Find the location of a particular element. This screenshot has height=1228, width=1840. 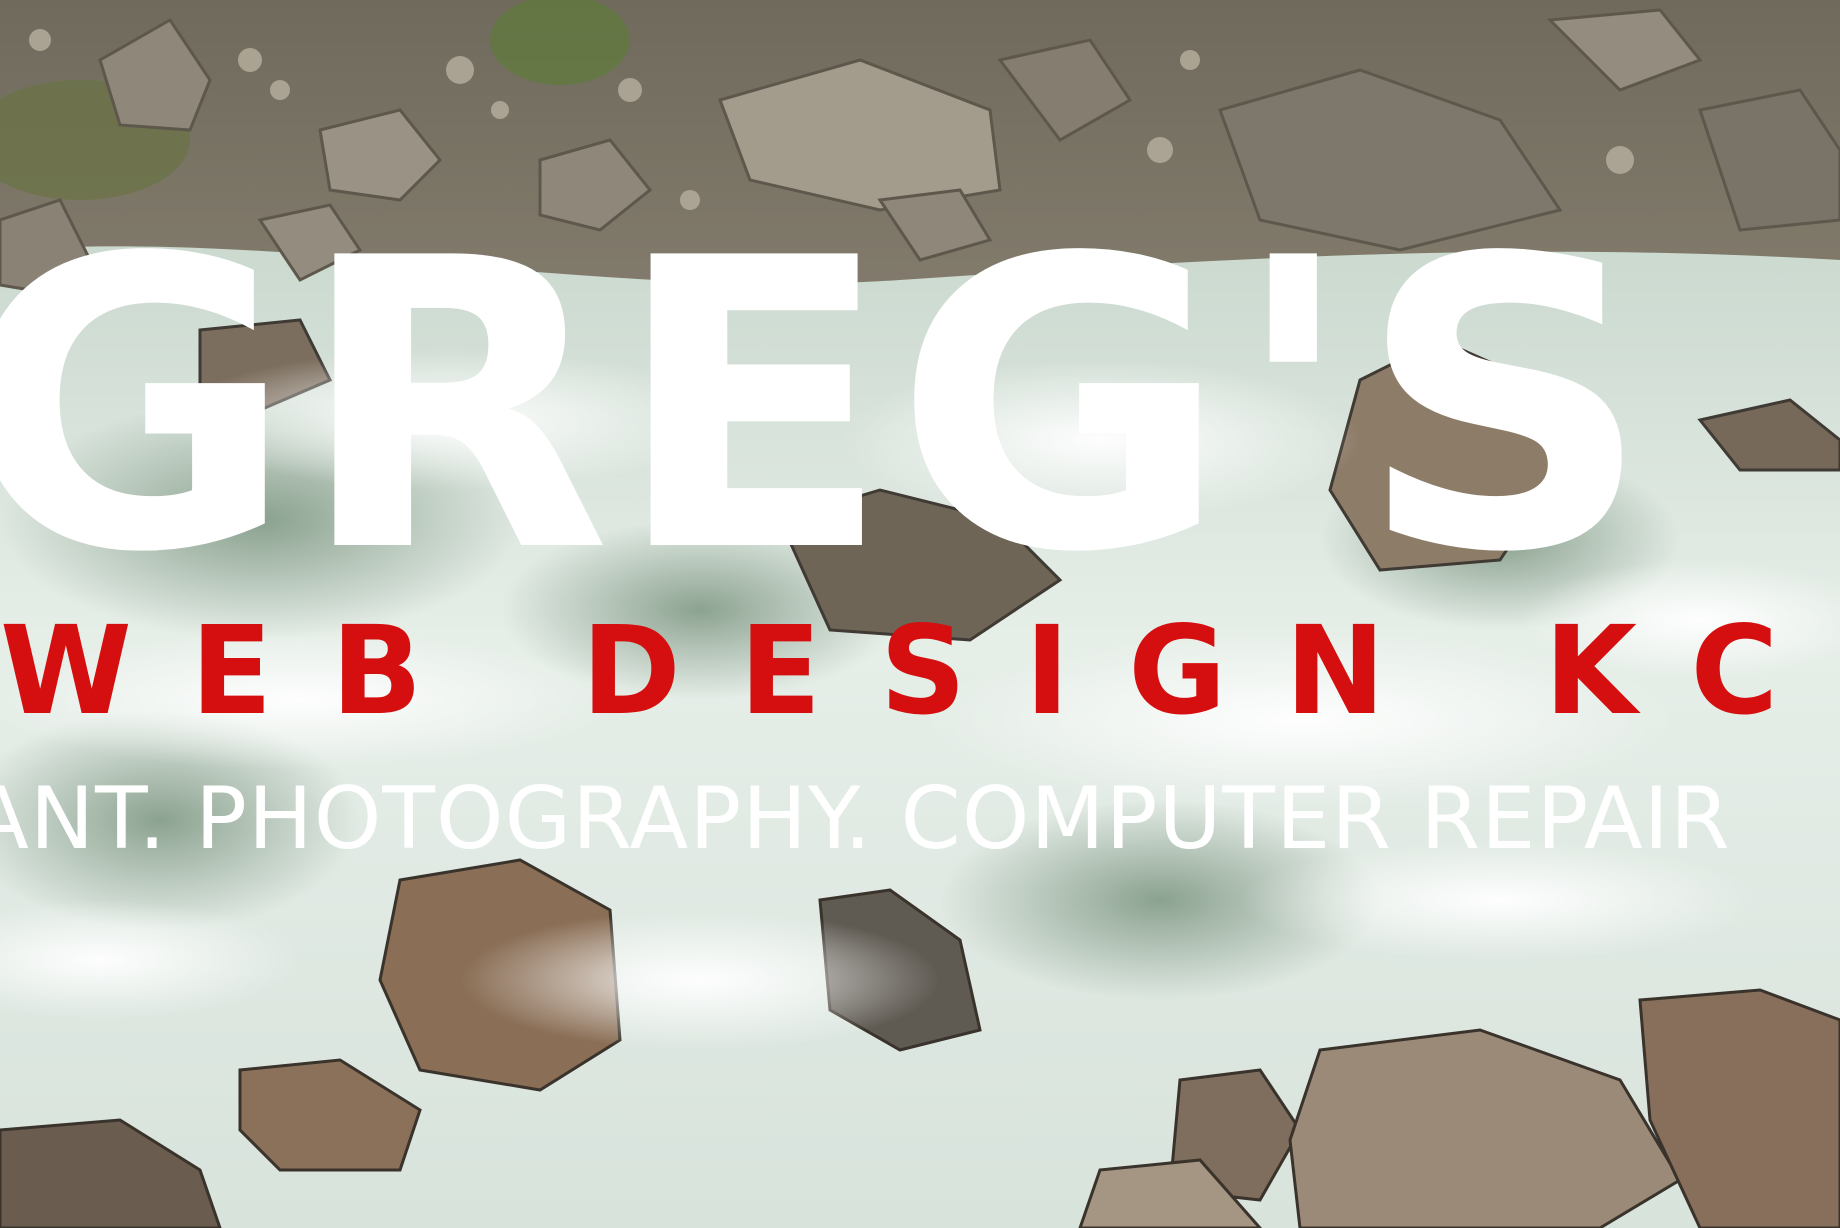

services-tagline: ANT. PHOTOGRAPHY. COMPUTER REPAIR is located at coordinates (865, 819).